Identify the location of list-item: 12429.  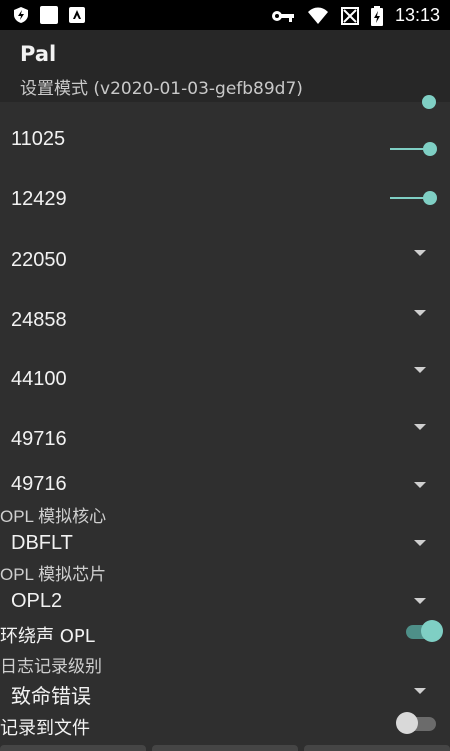
(225, 200).